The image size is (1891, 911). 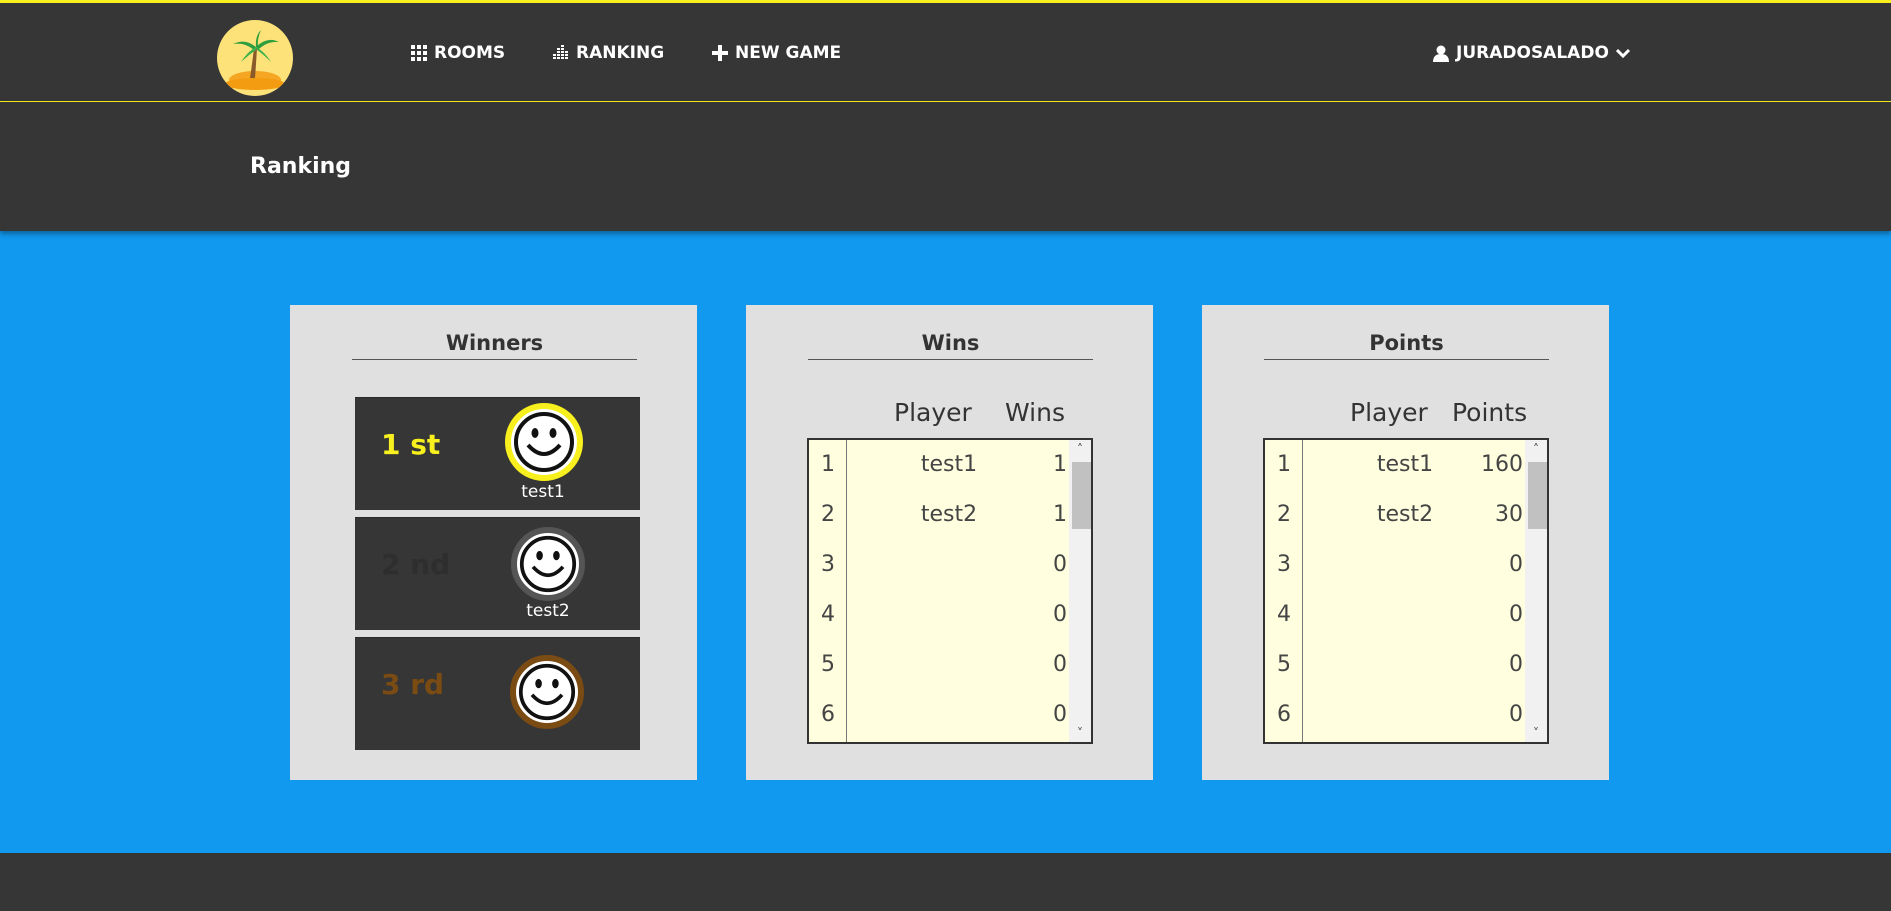 I want to click on first-place-player: test1, so click(x=543, y=492).